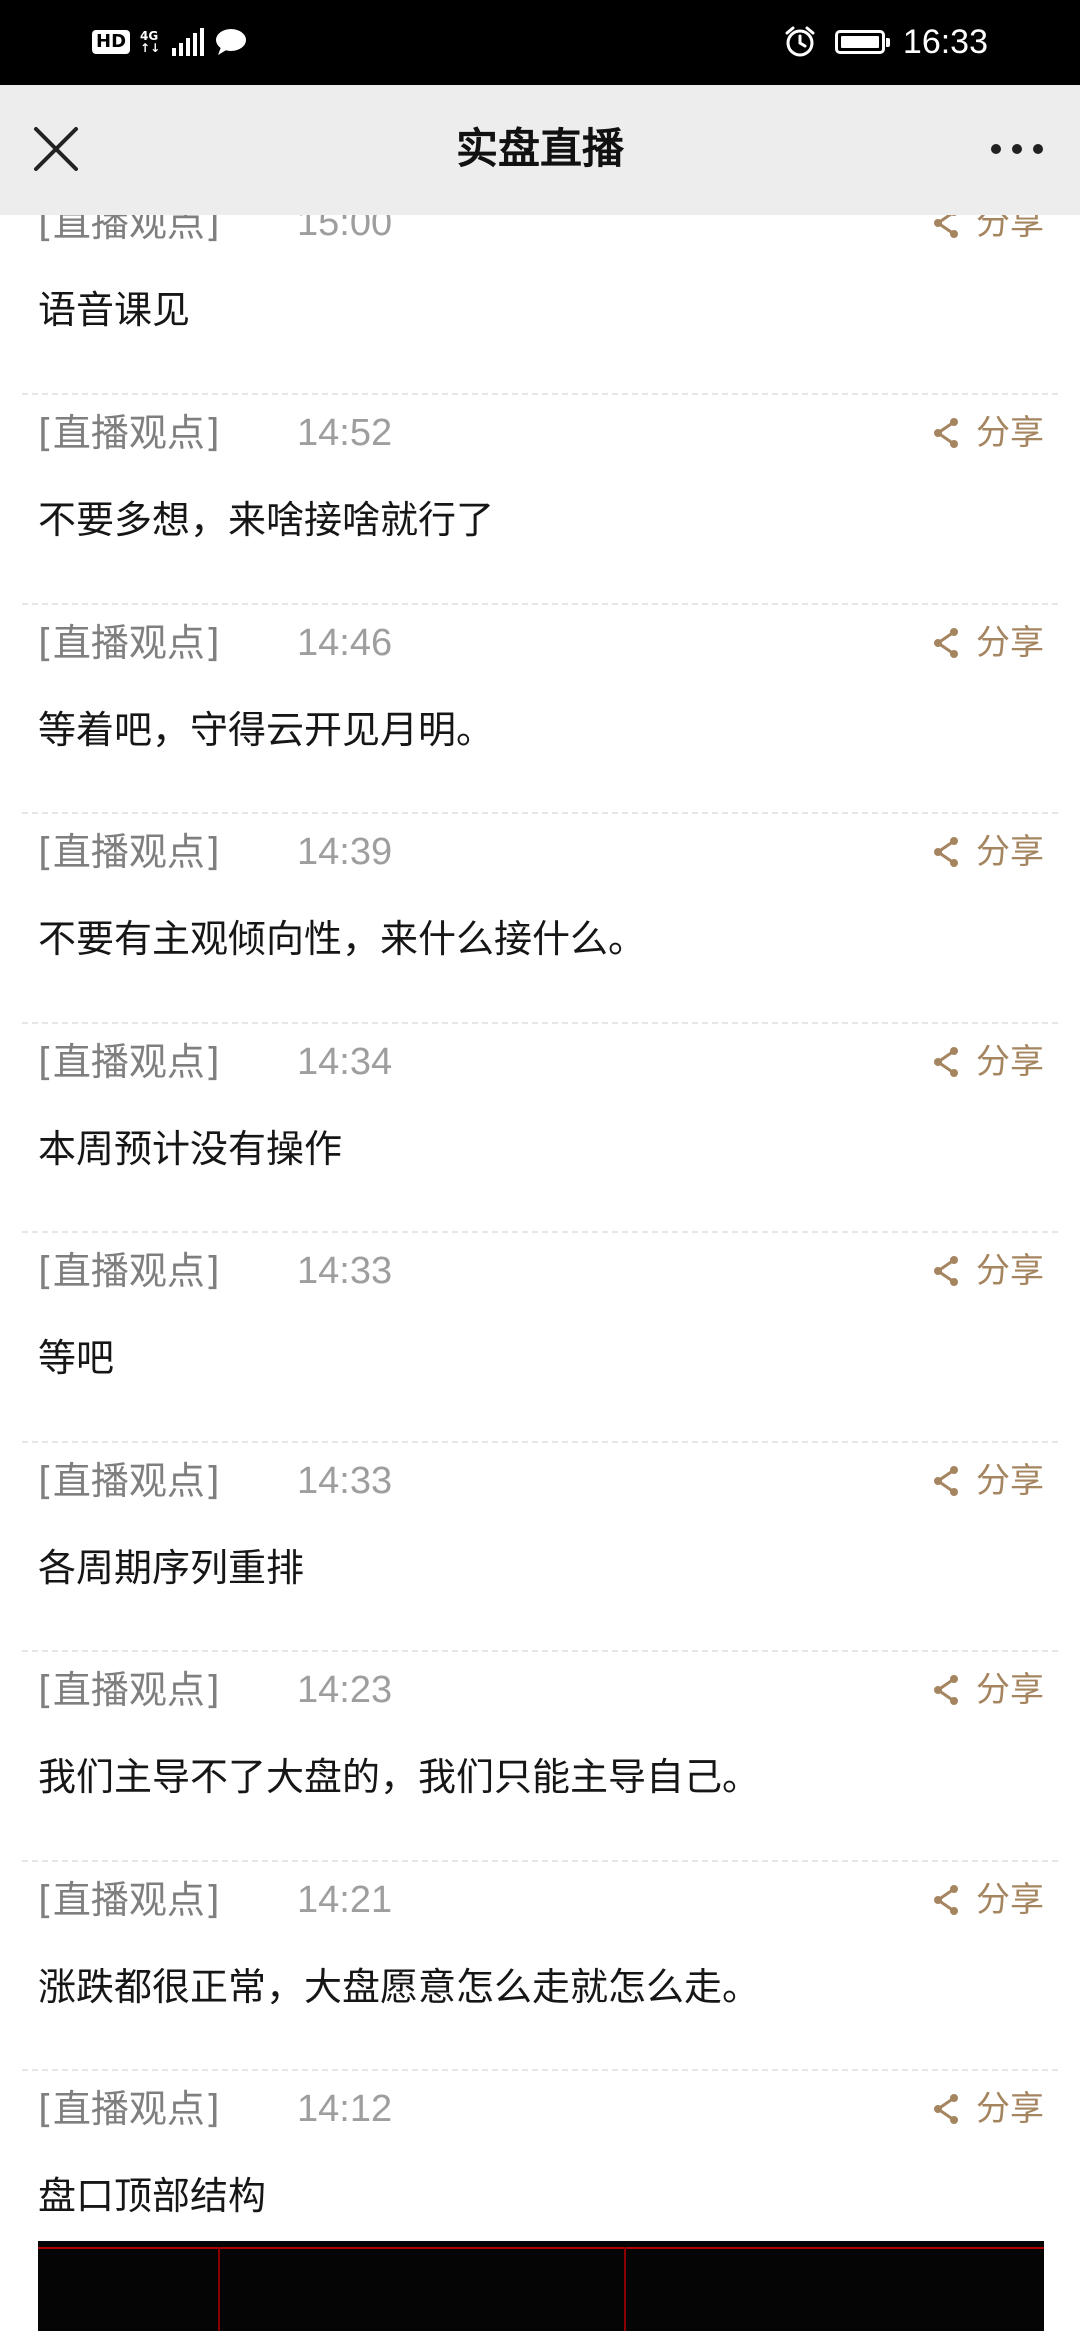 The image size is (1080, 2340). What do you see at coordinates (540, 1128) in the screenshot?
I see `feed-item: [直播观点] 14:34 分享 本周预计没有操作` at bounding box center [540, 1128].